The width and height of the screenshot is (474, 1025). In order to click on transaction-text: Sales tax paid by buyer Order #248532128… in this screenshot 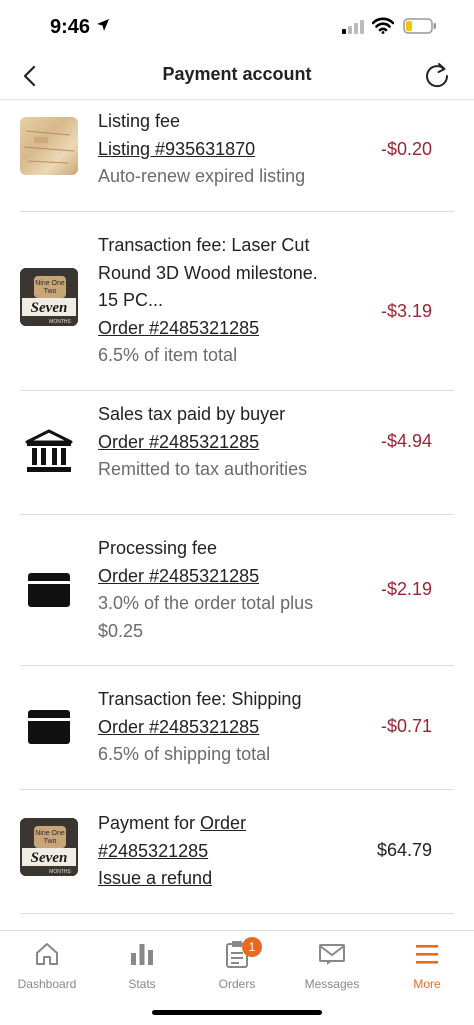, I will do `click(228, 442)`.